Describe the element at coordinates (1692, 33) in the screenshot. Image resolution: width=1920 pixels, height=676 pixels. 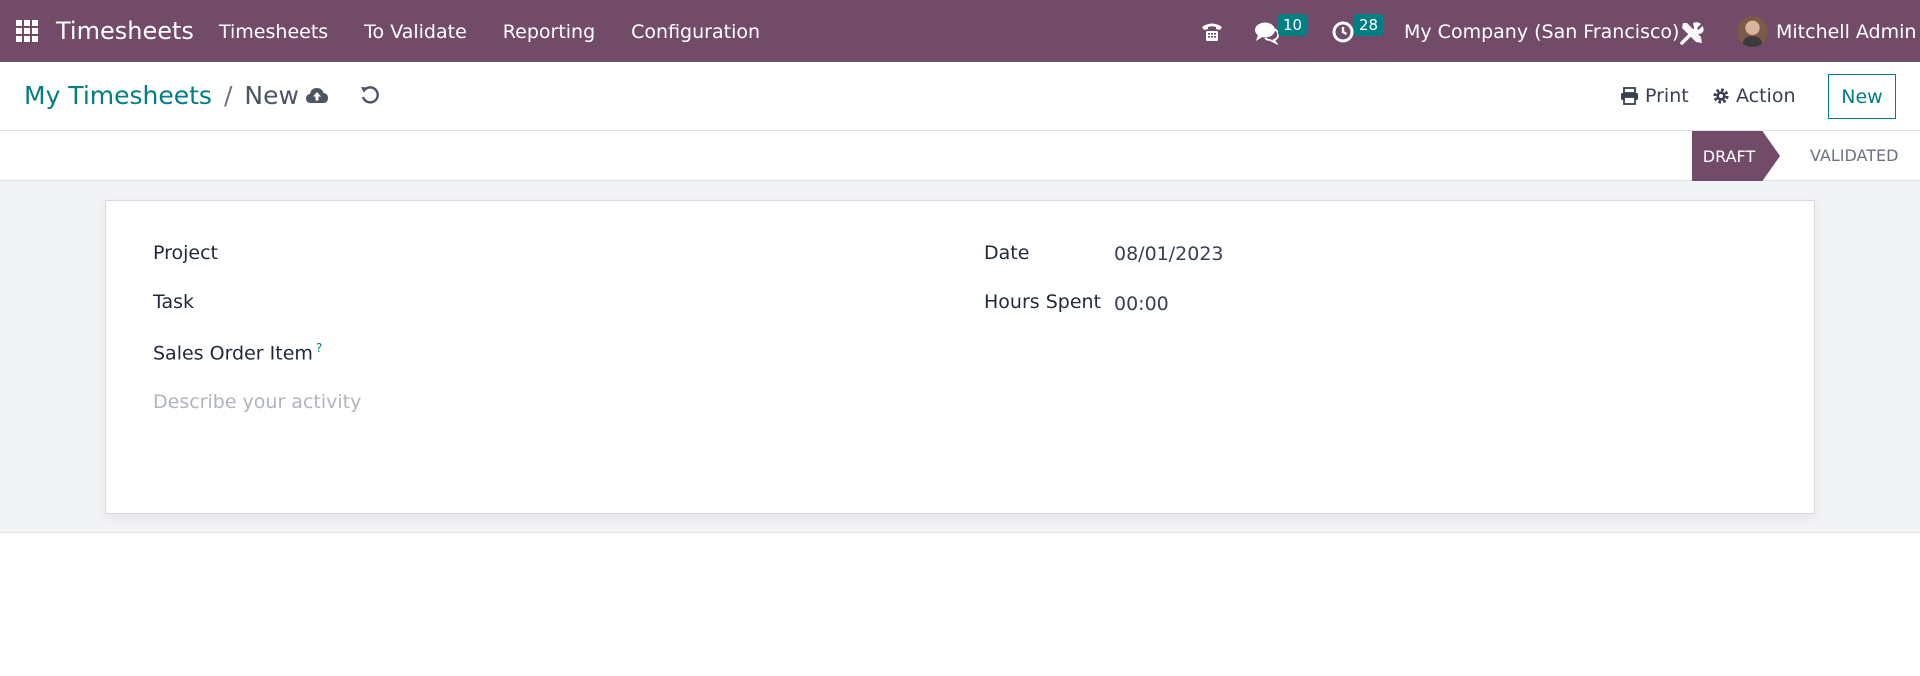
I see `tools-icon` at that location.